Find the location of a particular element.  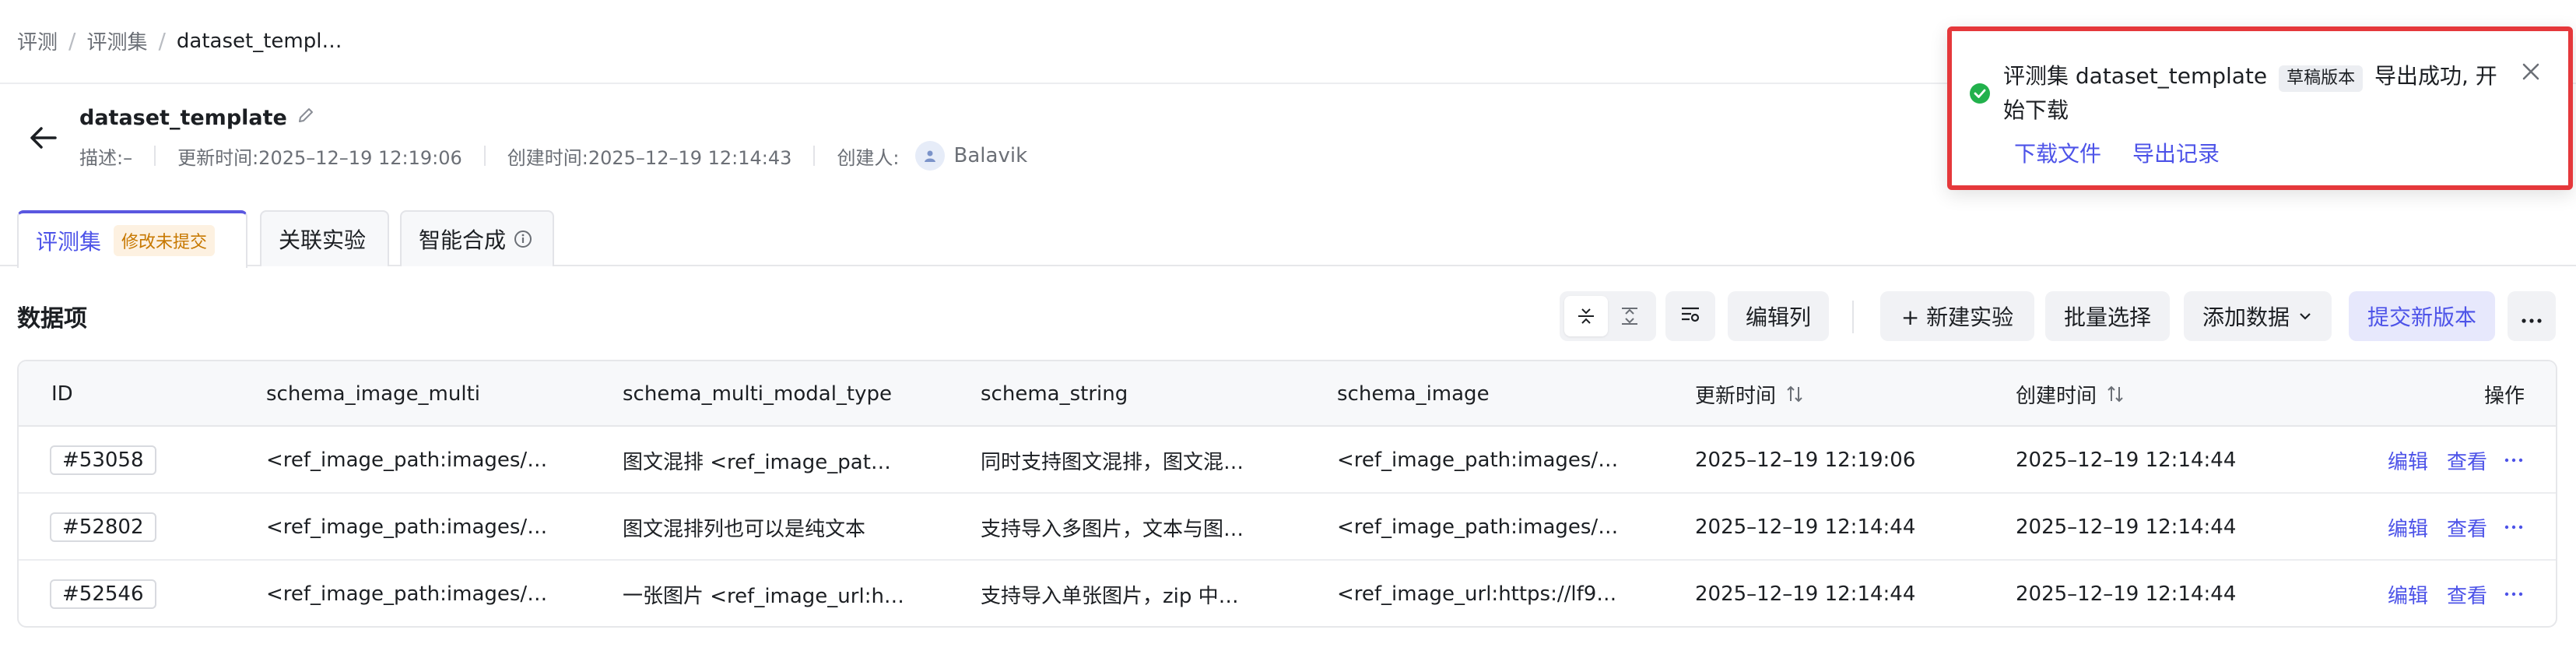

row-density-toggle is located at coordinates (1608, 316).